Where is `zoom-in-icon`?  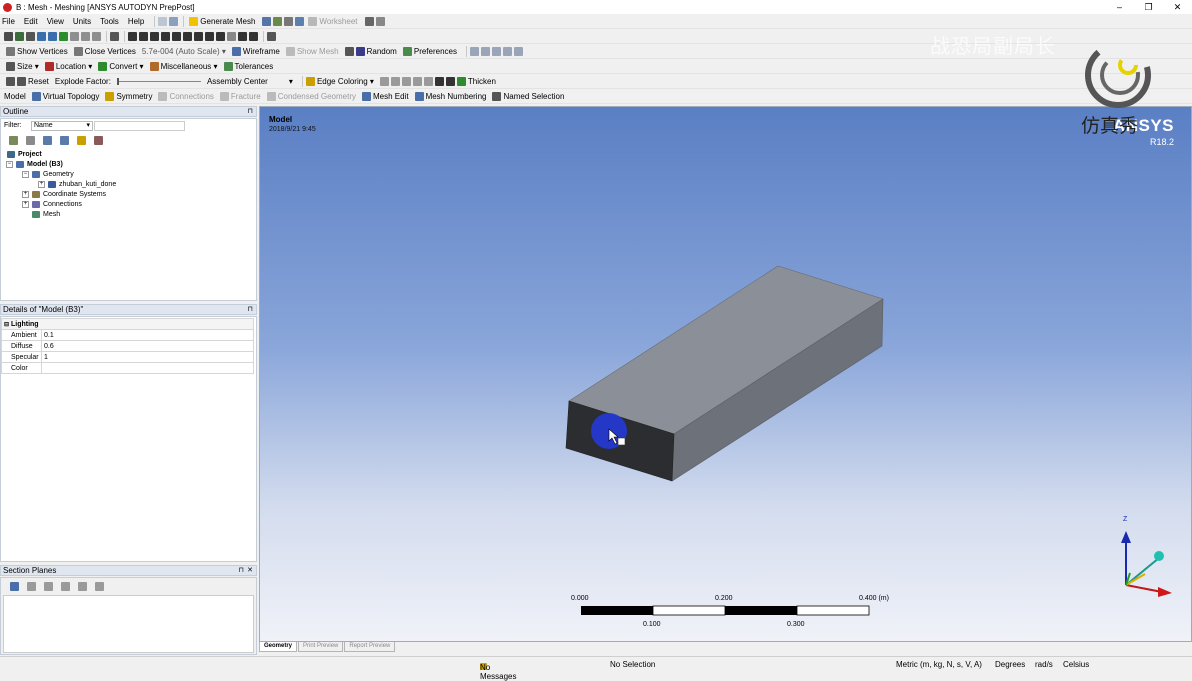
zoom-in-icon is located at coordinates (198, 36).